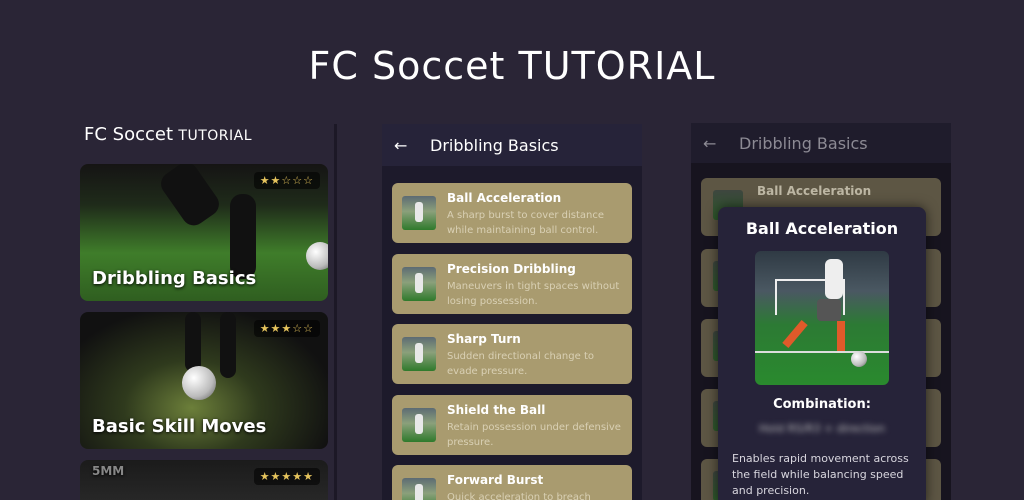 Image resolution: width=1024 pixels, height=500 pixels. I want to click on player-shorts-image, so click(829, 310).